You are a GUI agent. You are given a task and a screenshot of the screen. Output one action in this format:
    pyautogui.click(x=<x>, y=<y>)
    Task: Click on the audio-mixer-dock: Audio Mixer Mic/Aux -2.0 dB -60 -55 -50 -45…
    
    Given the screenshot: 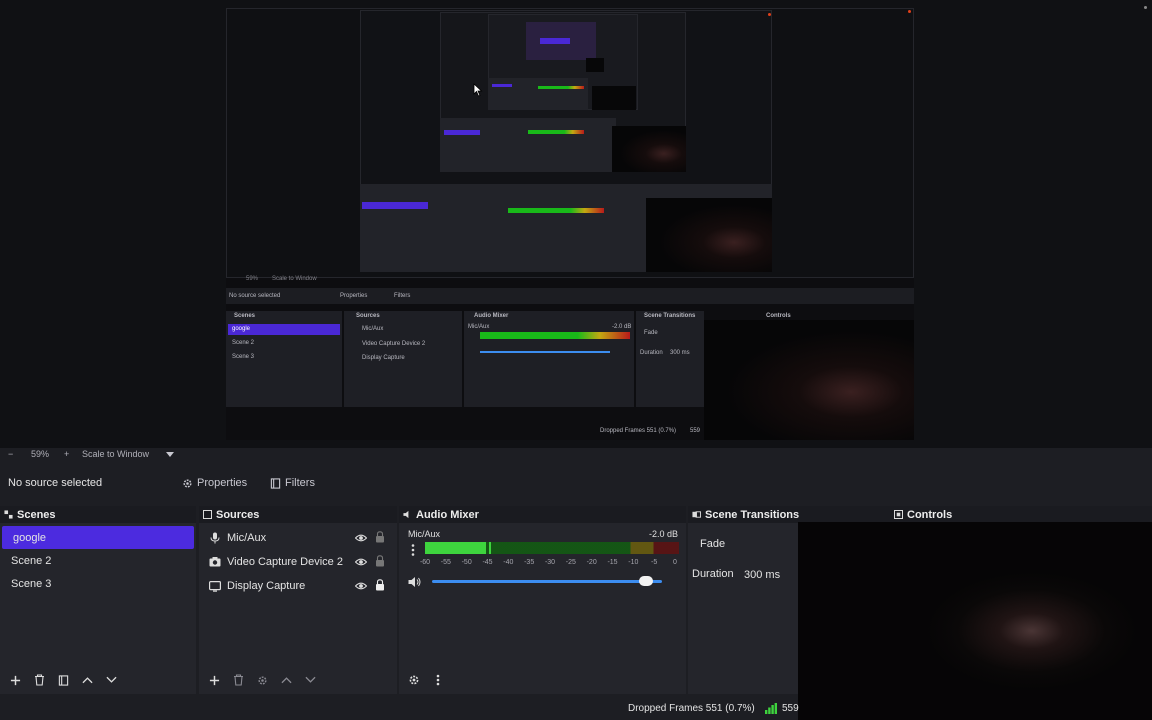 What is the action you would take?
    pyautogui.click(x=542, y=600)
    